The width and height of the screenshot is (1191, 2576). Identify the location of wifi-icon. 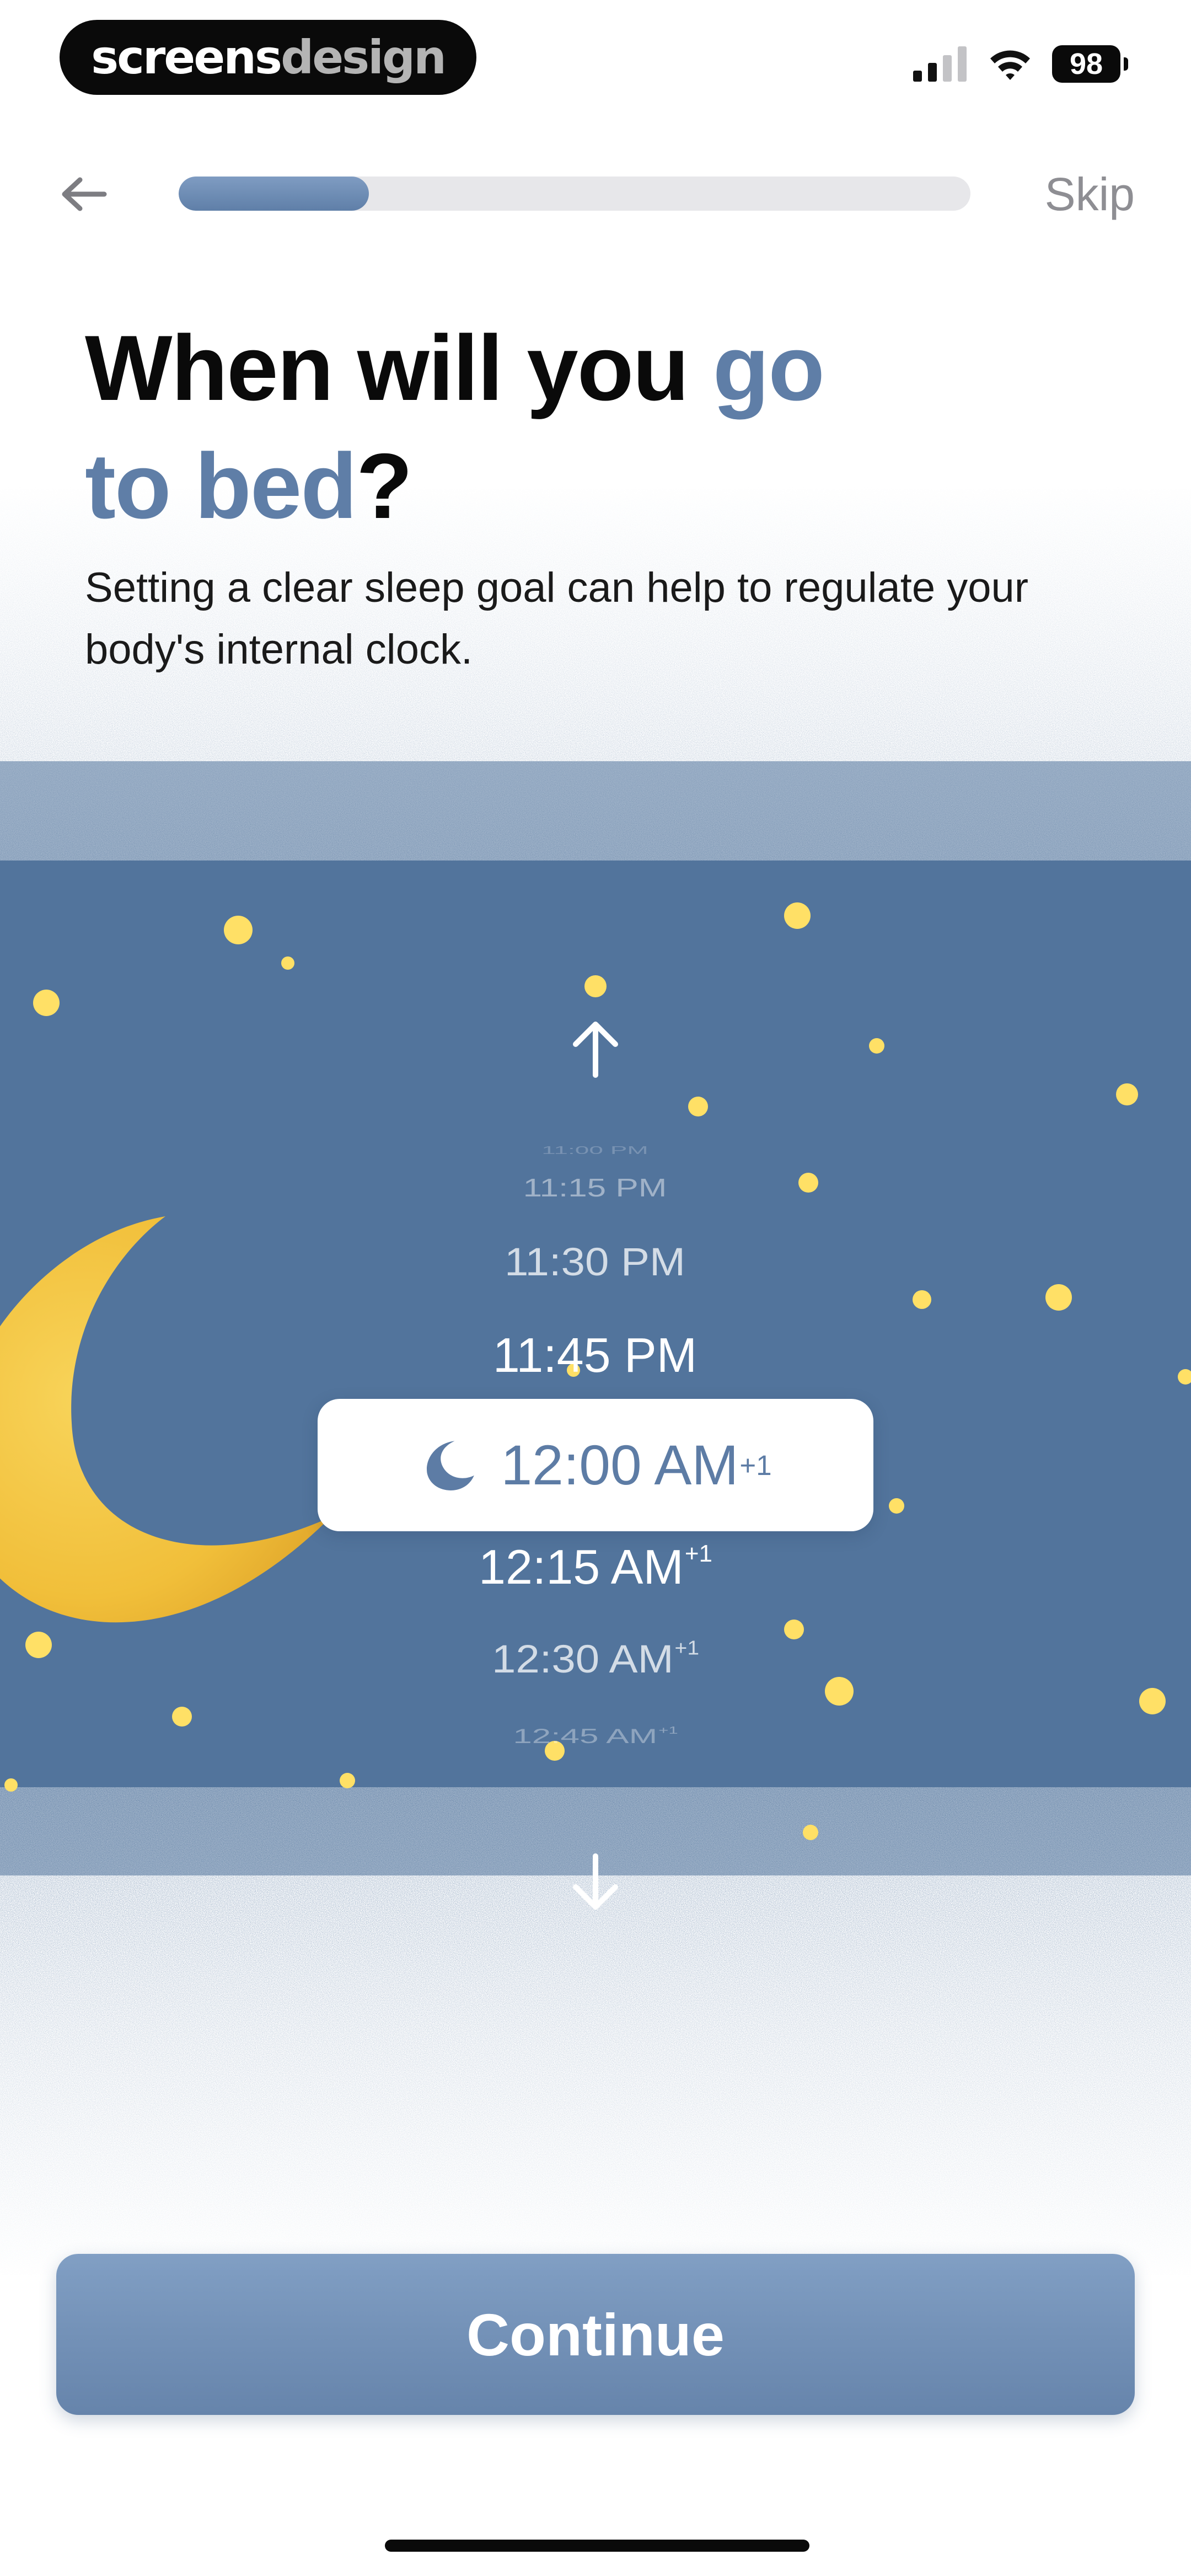
(1010, 65).